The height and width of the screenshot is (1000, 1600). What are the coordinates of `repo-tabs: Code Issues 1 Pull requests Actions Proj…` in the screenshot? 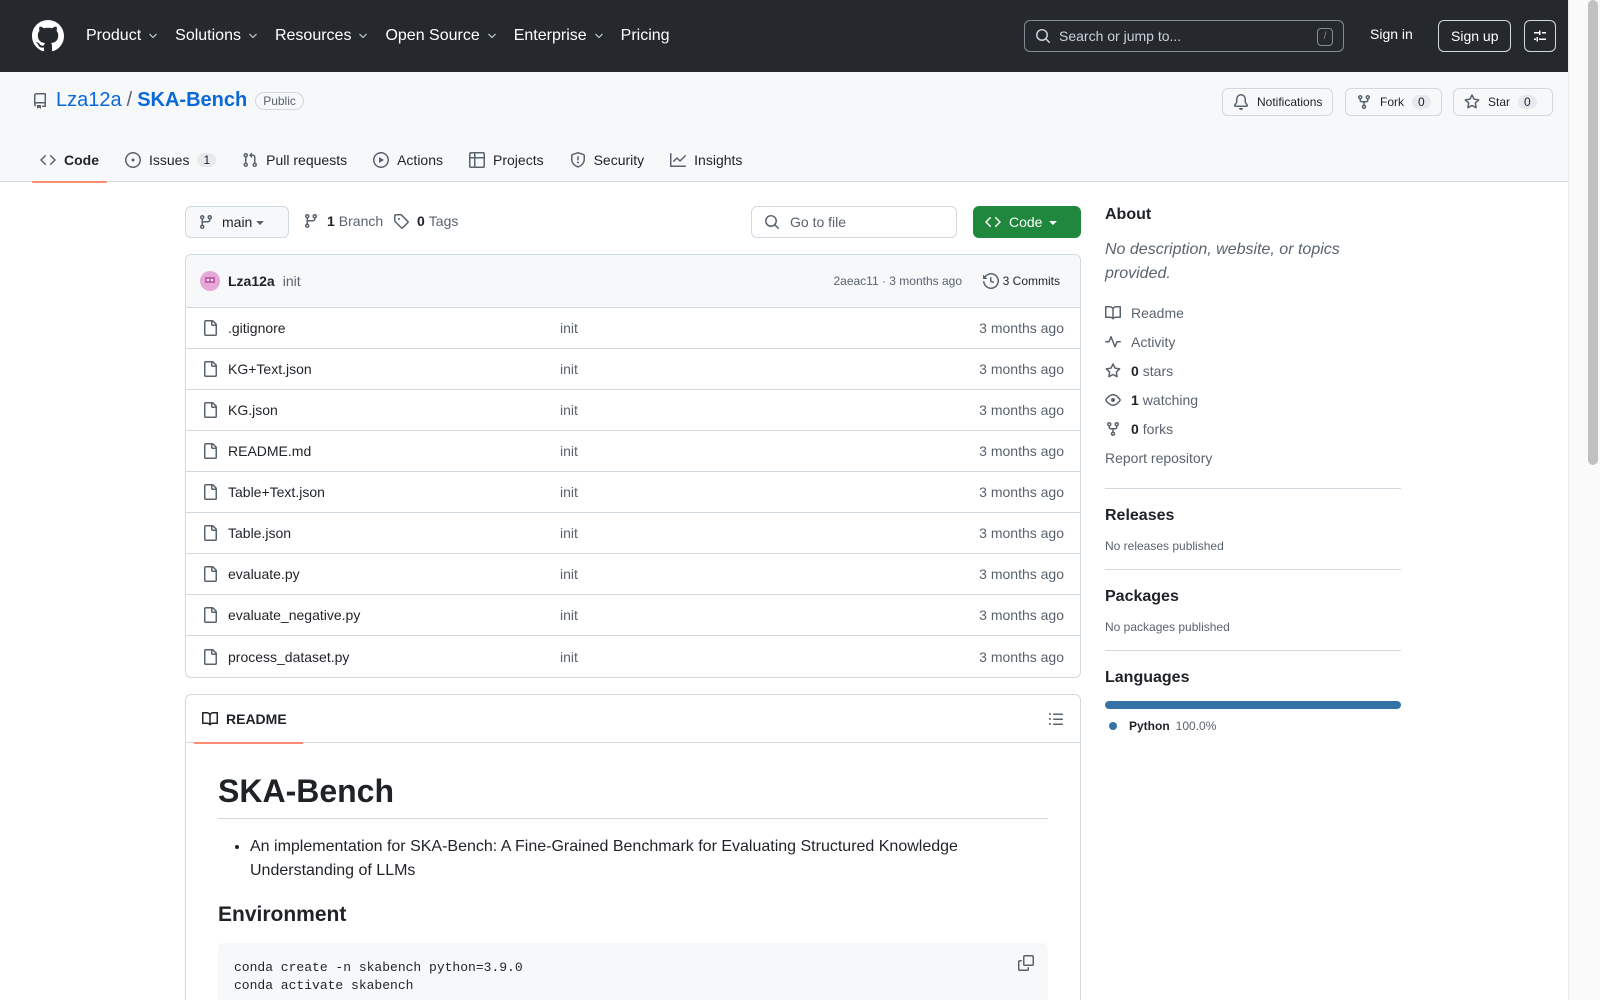 It's located at (396, 160).